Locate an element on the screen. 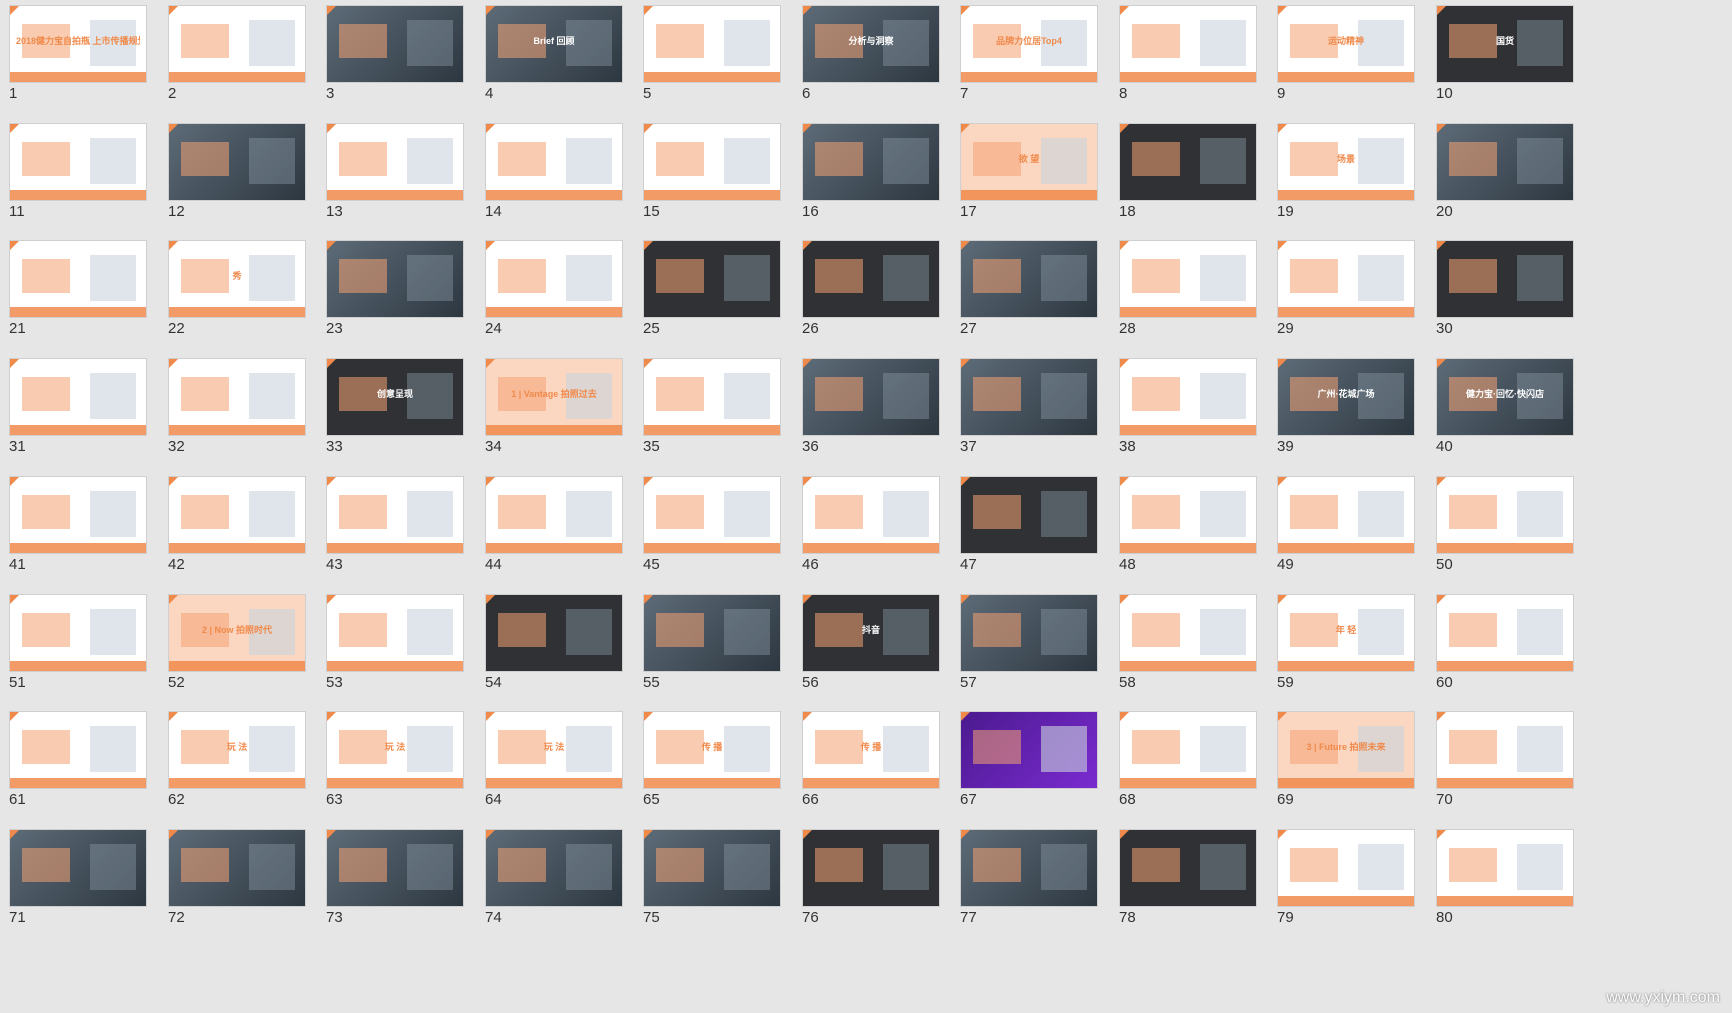  slide-item: 传 播 65 is located at coordinates (723, 763).